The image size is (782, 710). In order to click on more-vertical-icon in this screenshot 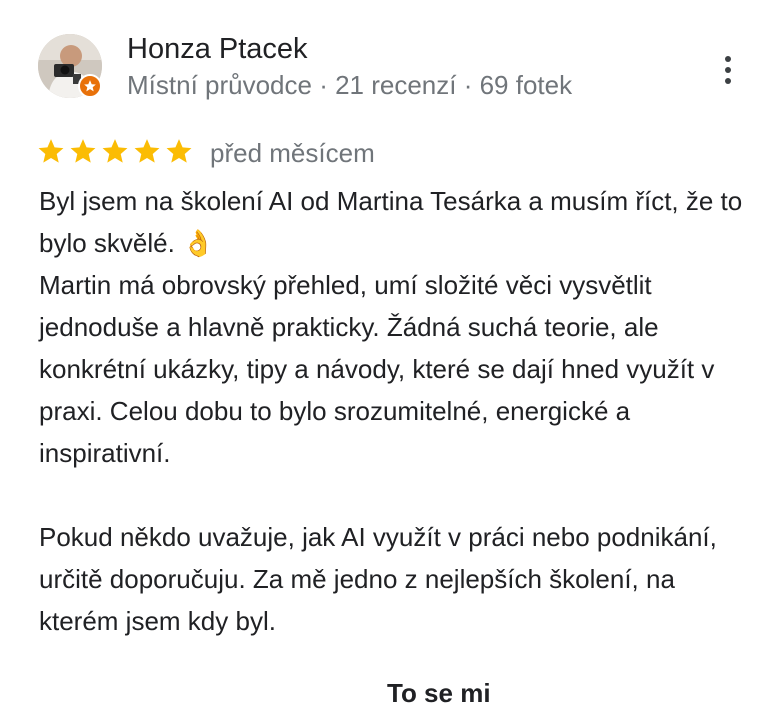, I will do `click(728, 59)`.